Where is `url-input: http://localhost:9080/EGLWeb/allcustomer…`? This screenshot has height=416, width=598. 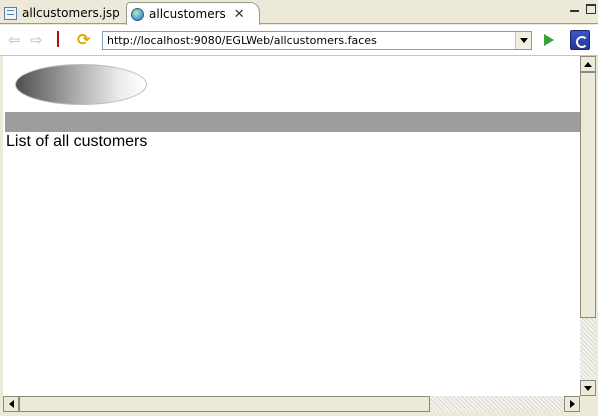
url-input: http://localhost:9080/EGLWeb/allcustomer… is located at coordinates (317, 40).